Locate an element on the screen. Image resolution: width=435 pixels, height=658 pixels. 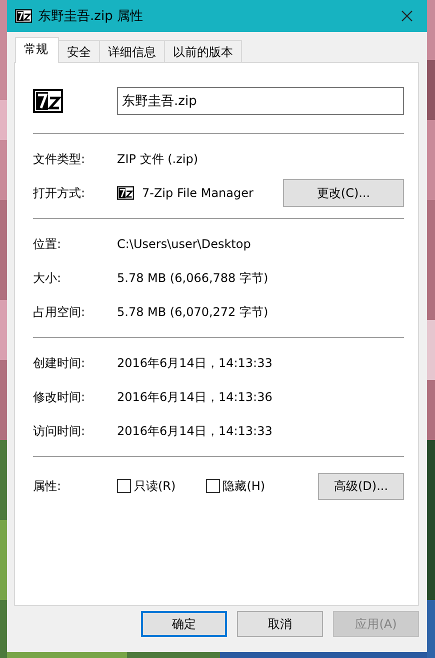
checkbox-label: 隐藏(H) is located at coordinates (244, 486).